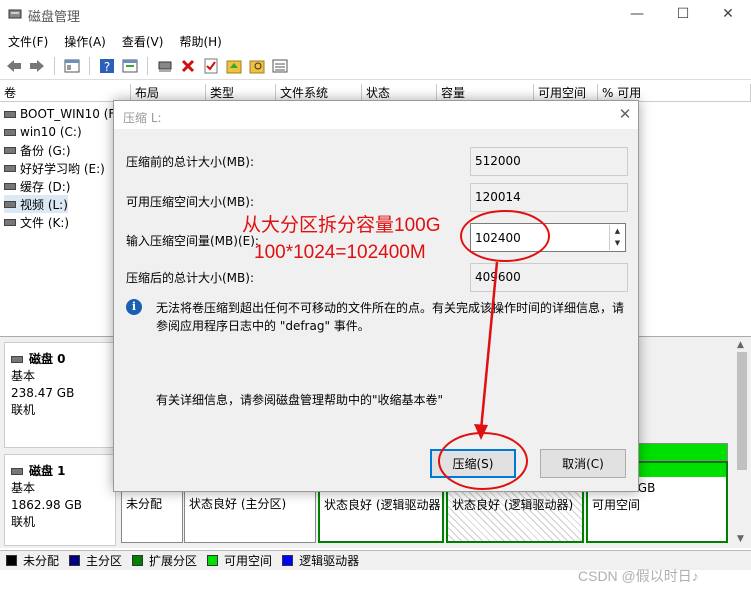 This screenshot has height=593, width=751. I want to click on annotation-arrow-head, so click(481, 432).